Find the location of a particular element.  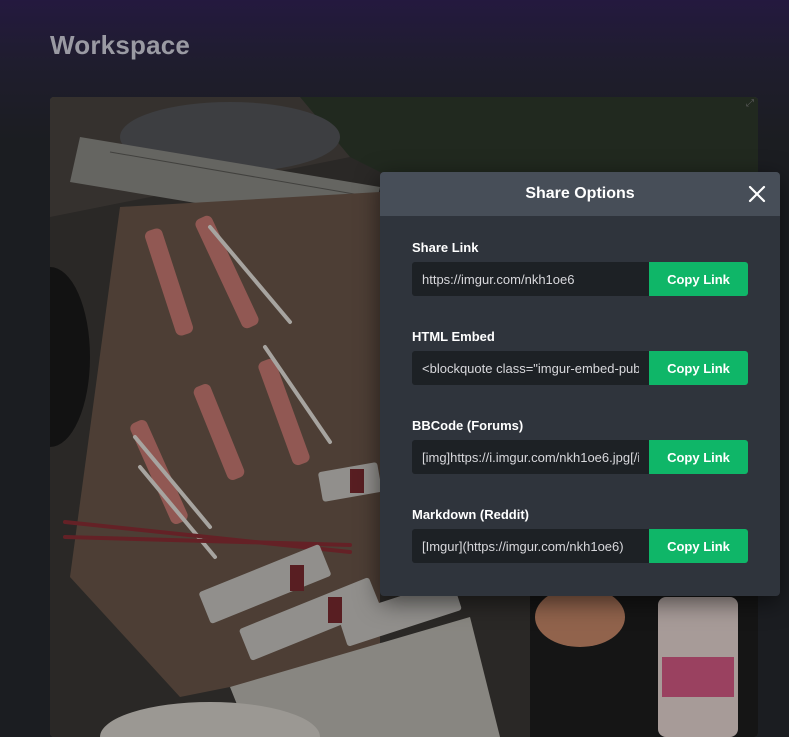

copy-html-embed-button: Copy Link is located at coordinates (698, 368).